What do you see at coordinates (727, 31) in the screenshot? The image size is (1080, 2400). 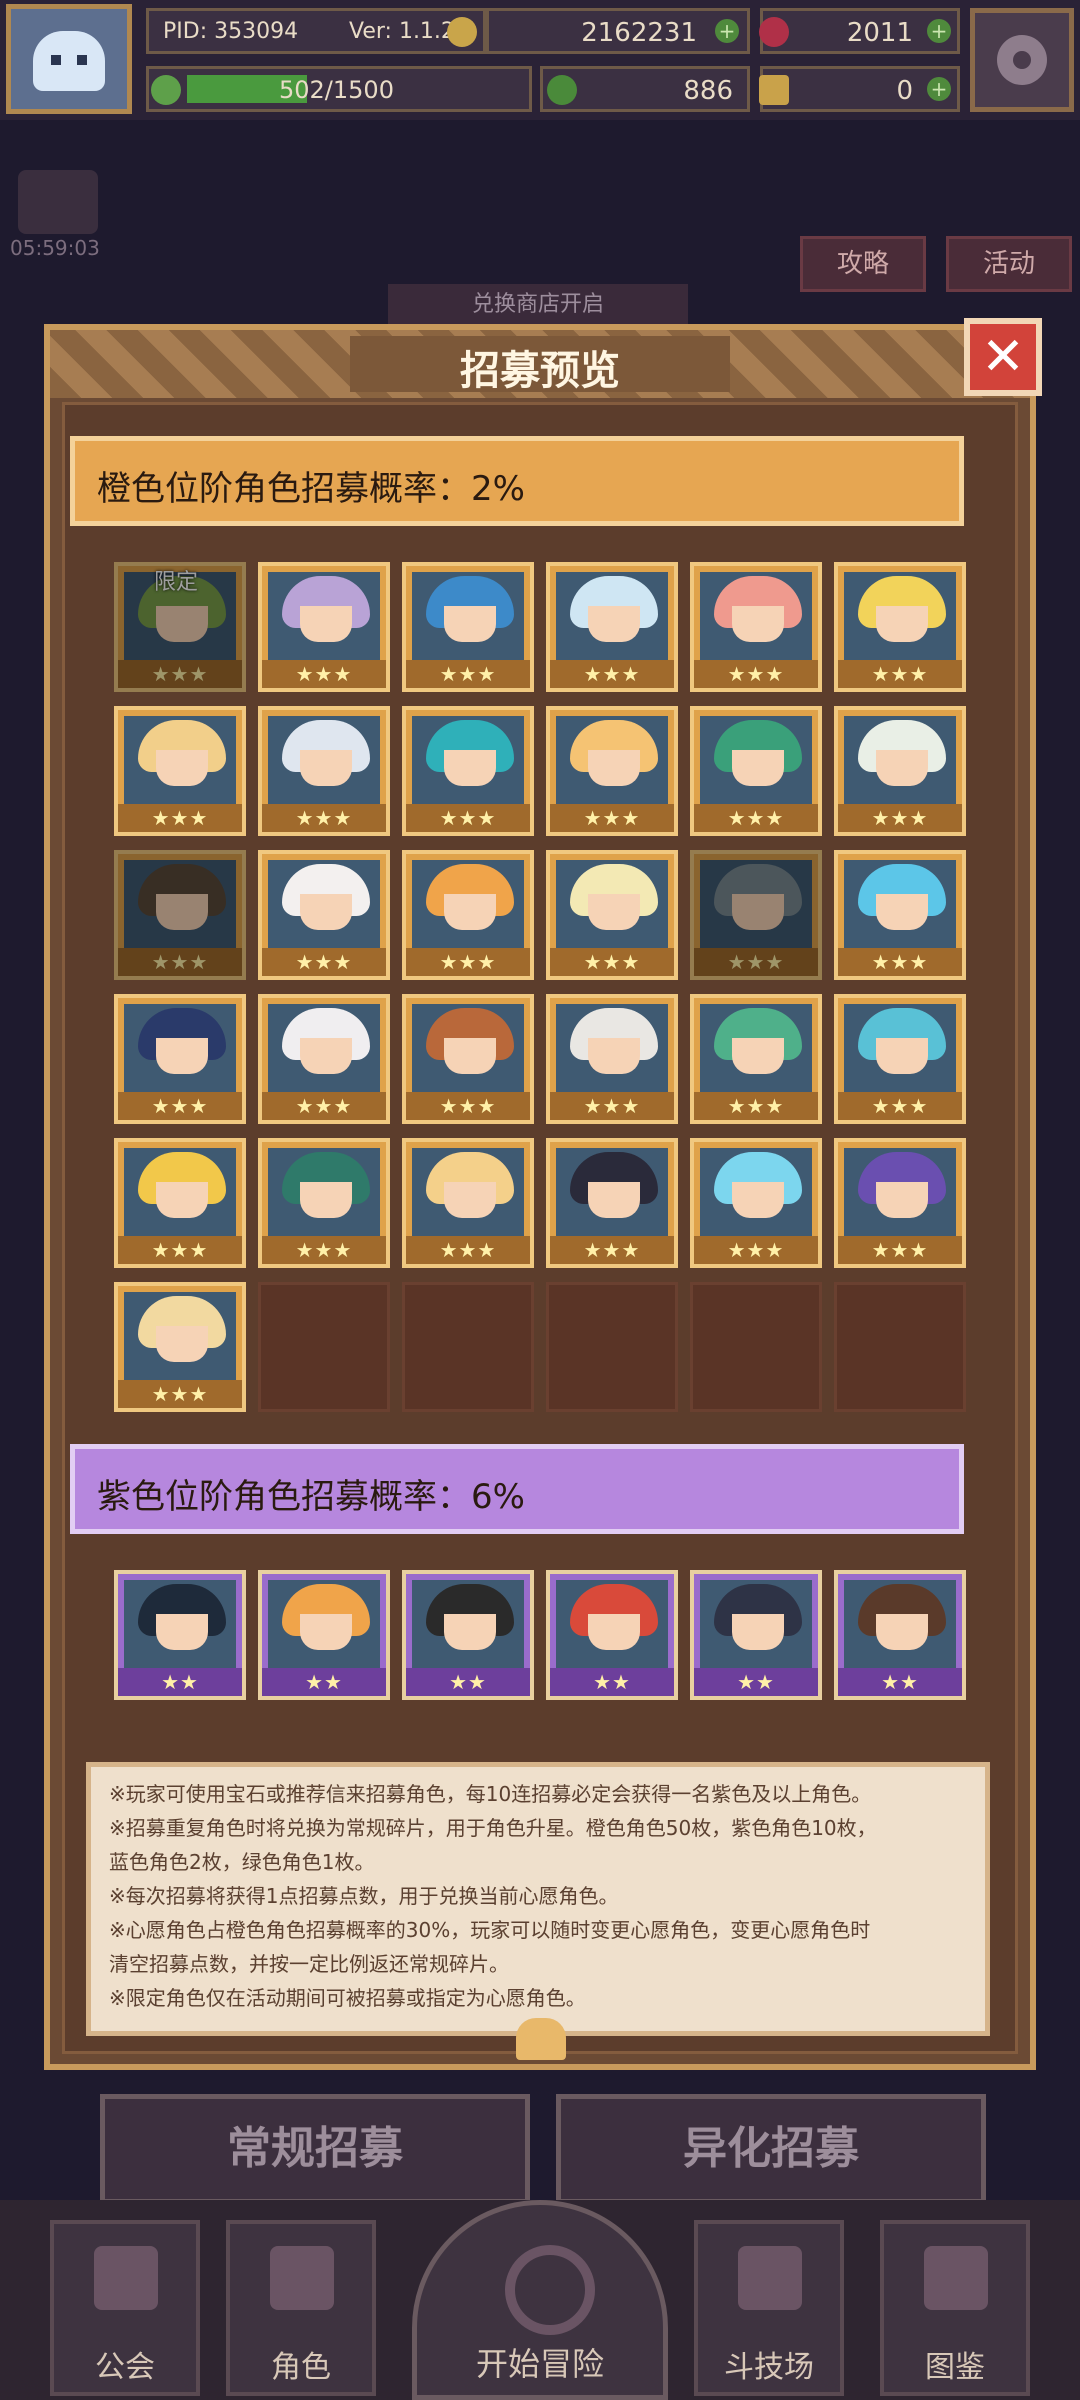 I see `add-coin-icon: +` at bounding box center [727, 31].